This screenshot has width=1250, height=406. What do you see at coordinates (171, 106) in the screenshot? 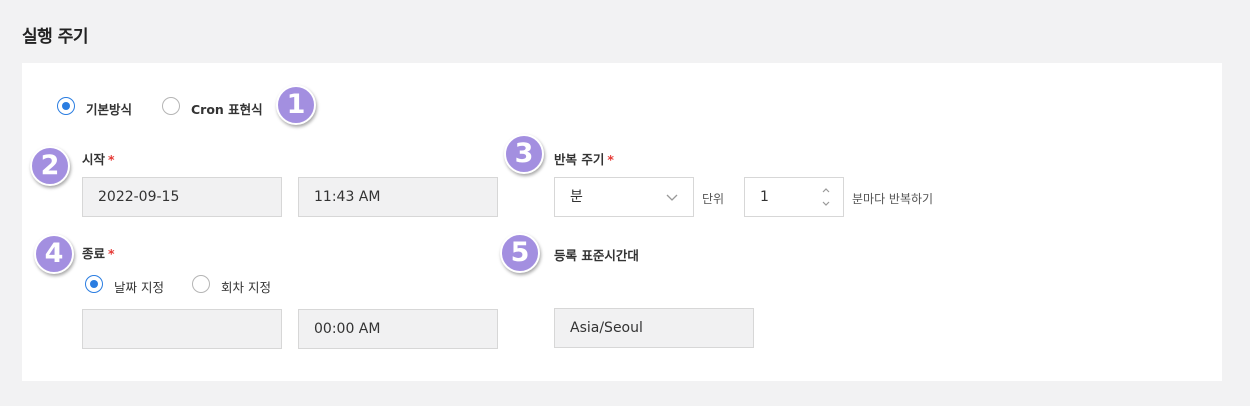
I see `radio-cron-mode` at bounding box center [171, 106].